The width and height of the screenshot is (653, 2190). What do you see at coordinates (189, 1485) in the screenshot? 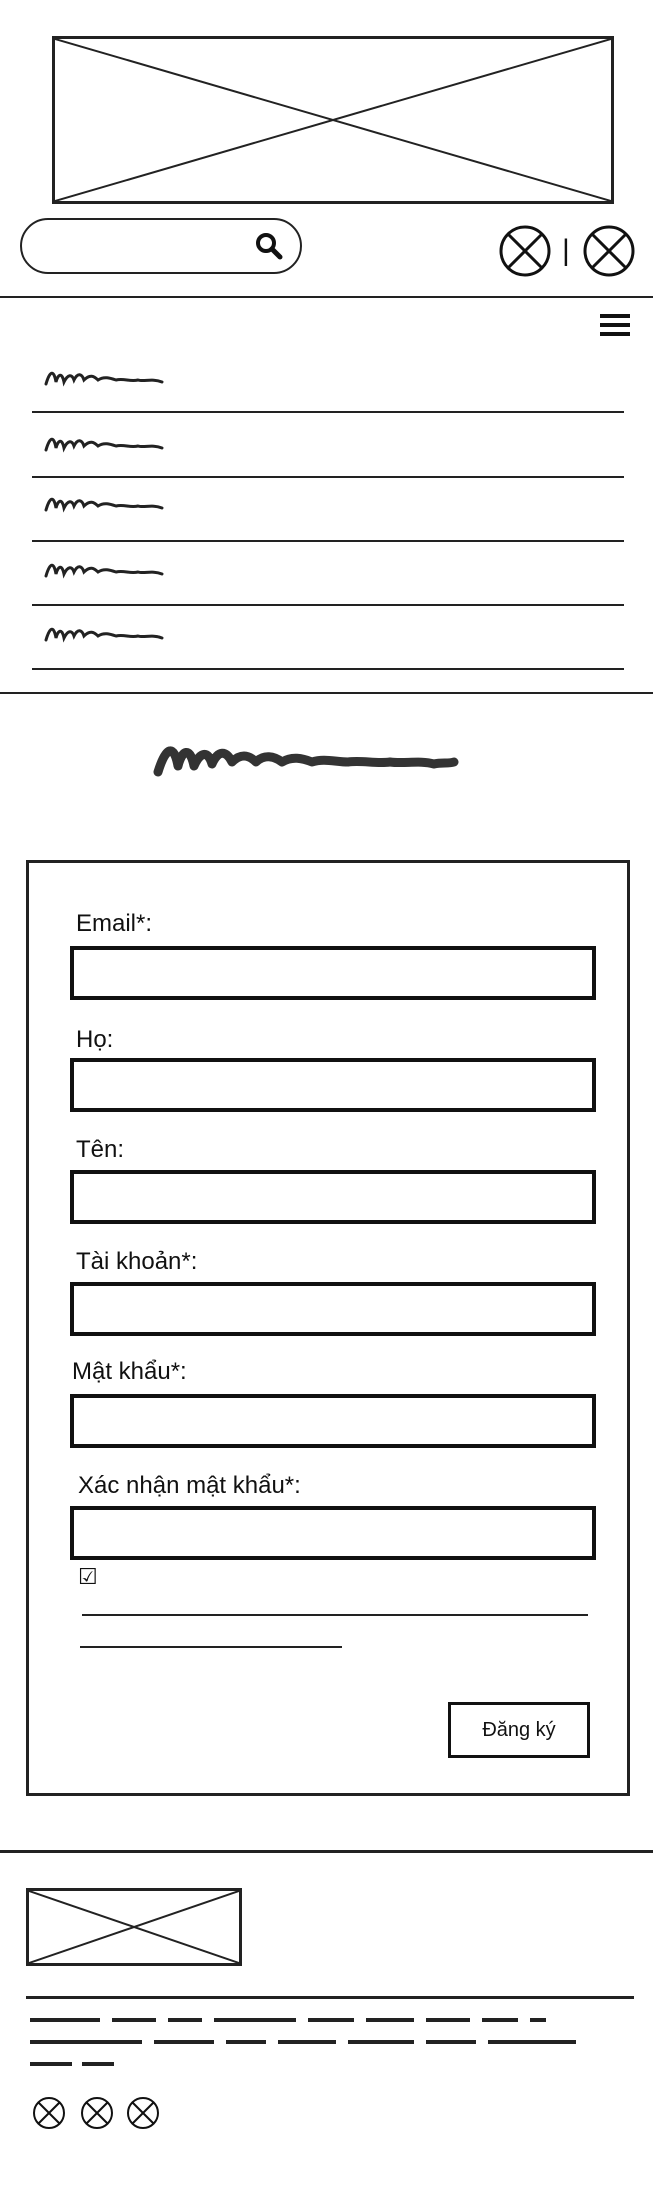
I see `confirm-password-label: Xác nhận mật khẩu*:` at bounding box center [189, 1485].